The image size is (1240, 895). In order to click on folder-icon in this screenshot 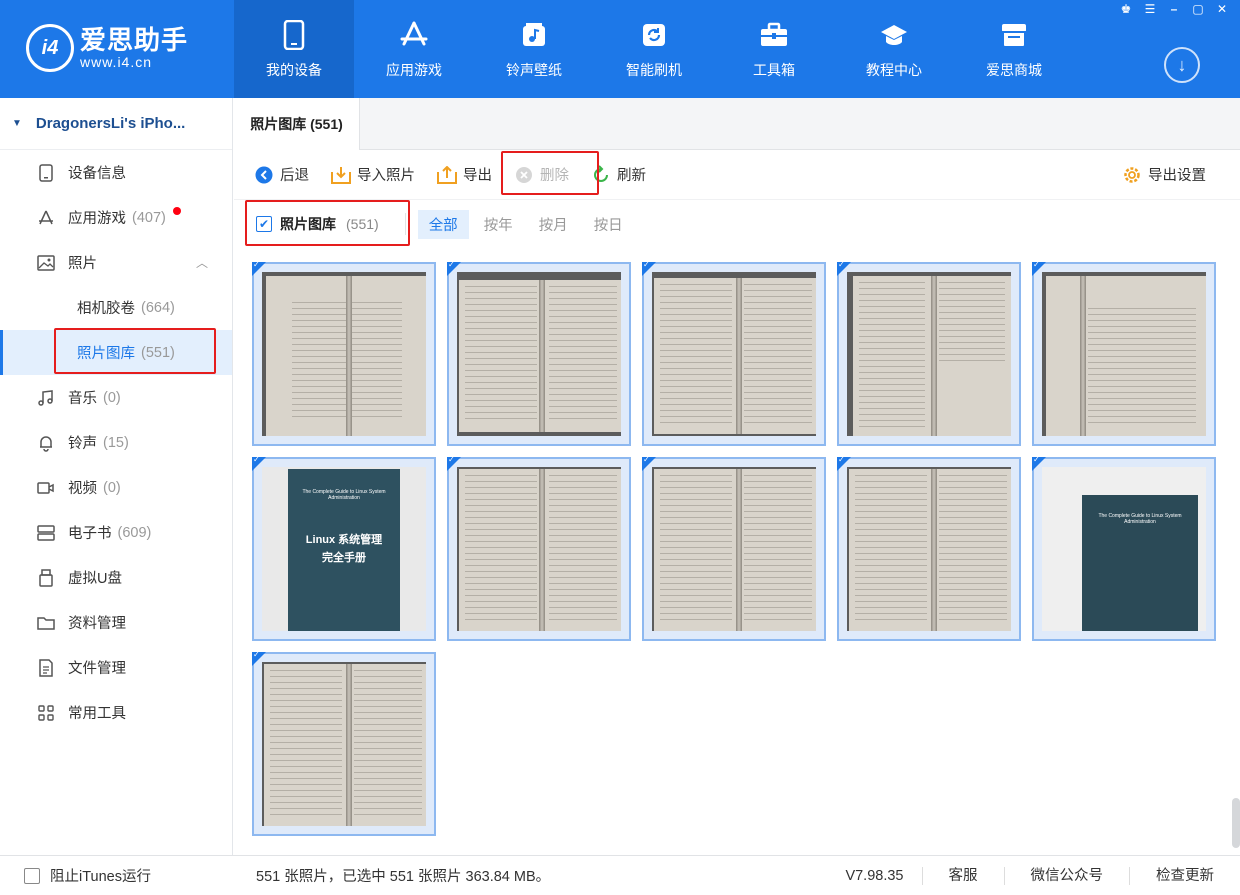, I will do `click(46, 623)`.